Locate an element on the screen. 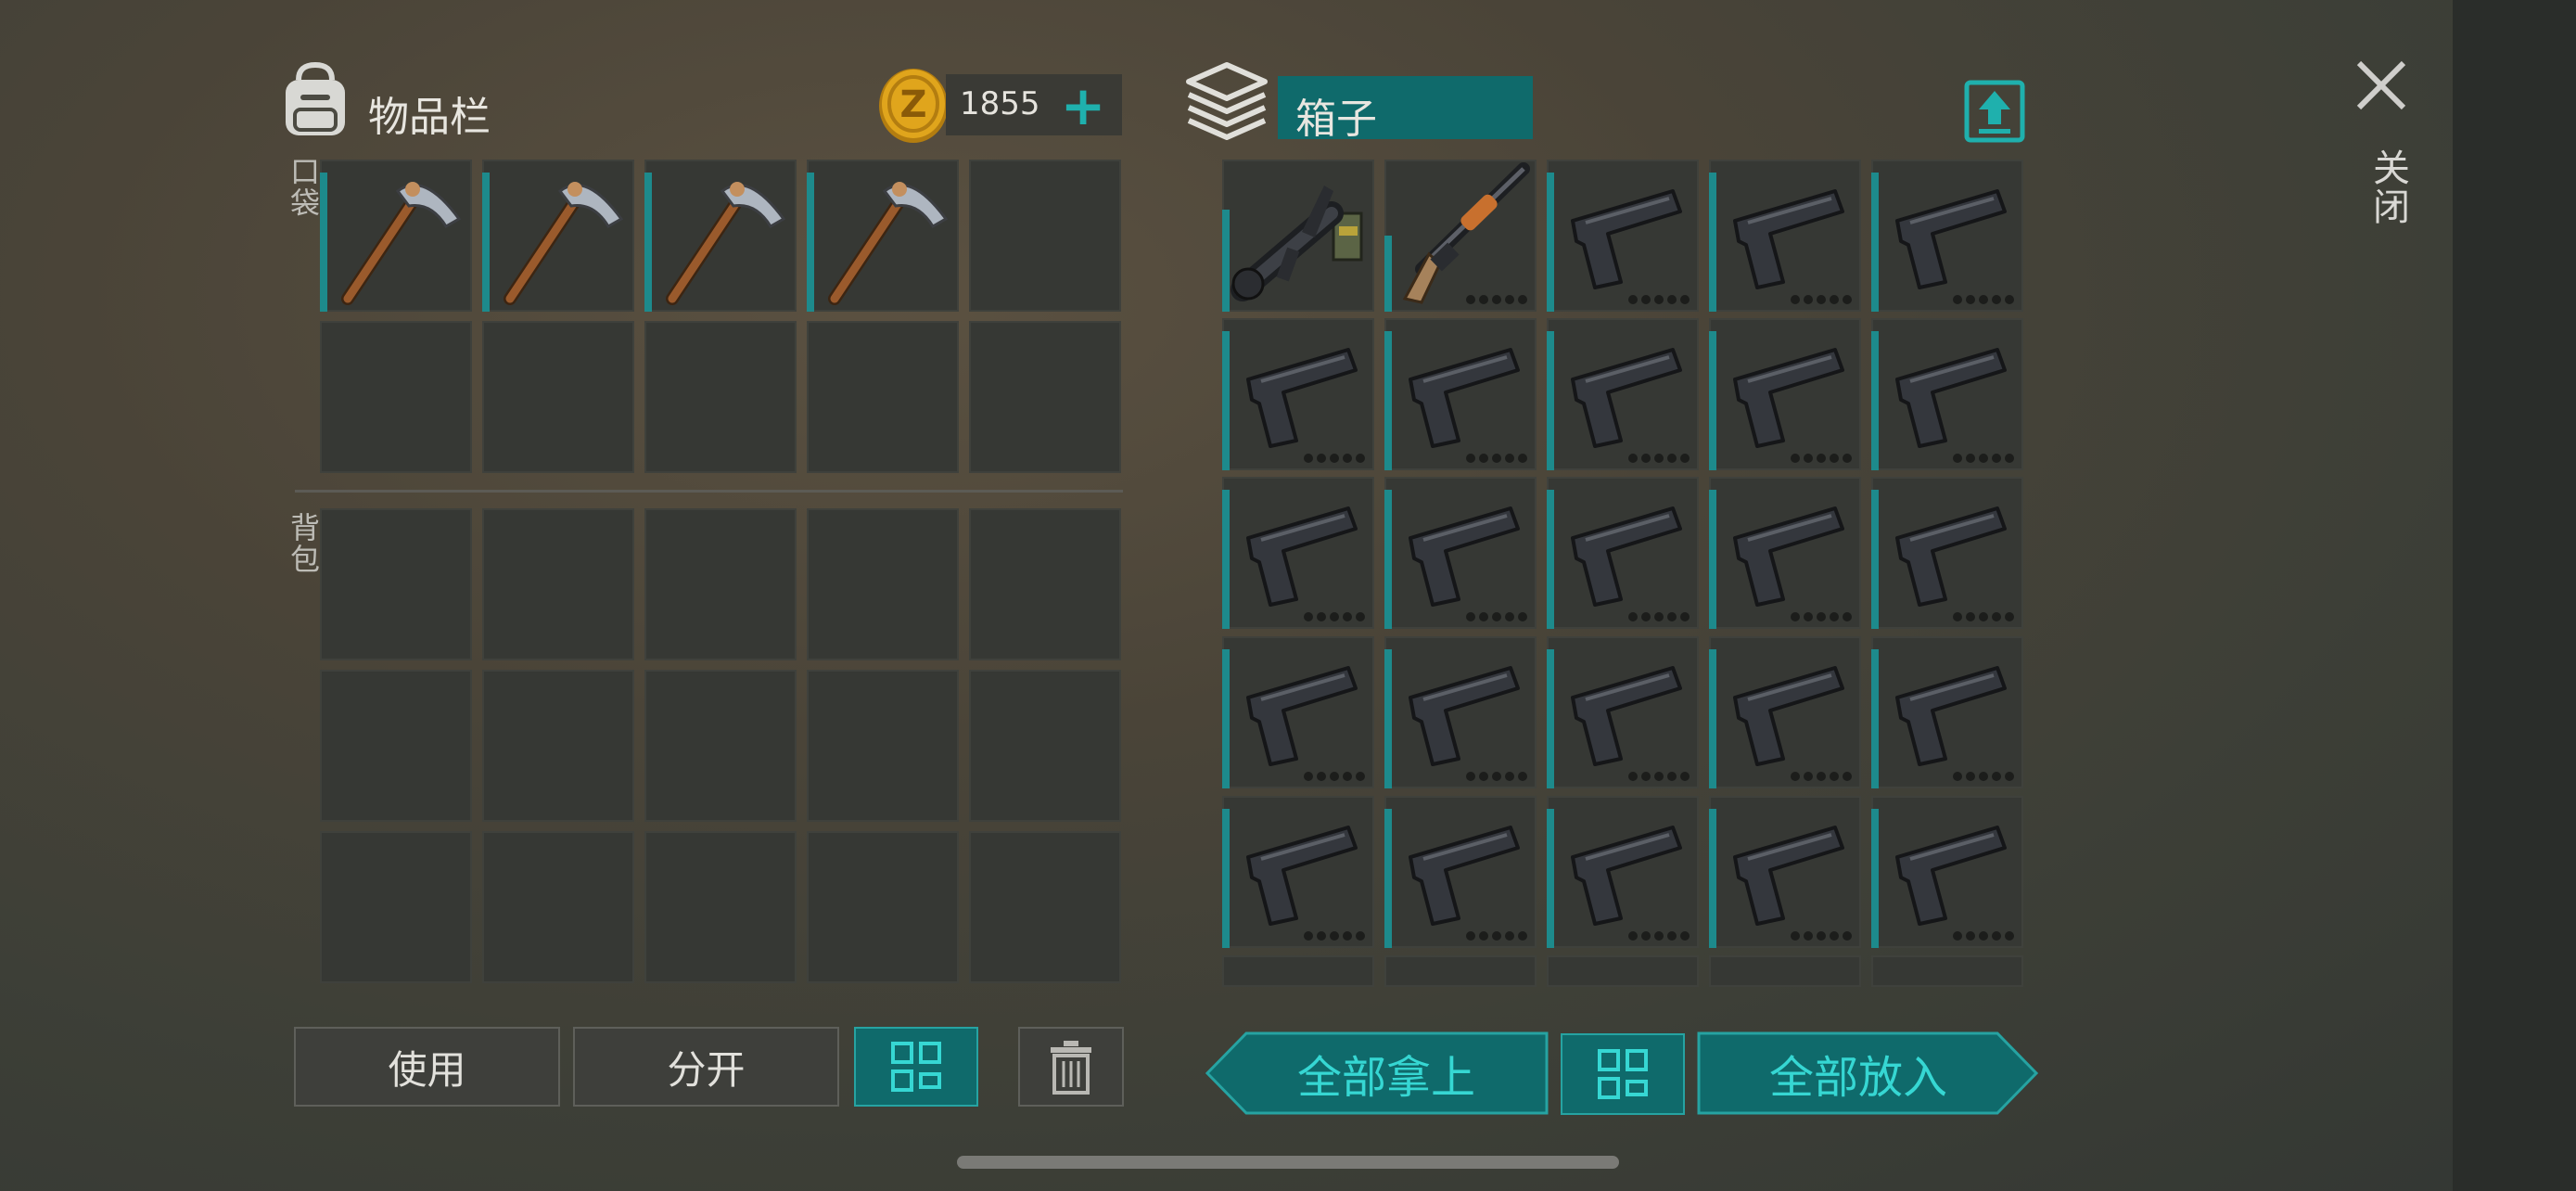 The width and height of the screenshot is (2576, 1191). shotgun-icon is located at coordinates (1466, 233).